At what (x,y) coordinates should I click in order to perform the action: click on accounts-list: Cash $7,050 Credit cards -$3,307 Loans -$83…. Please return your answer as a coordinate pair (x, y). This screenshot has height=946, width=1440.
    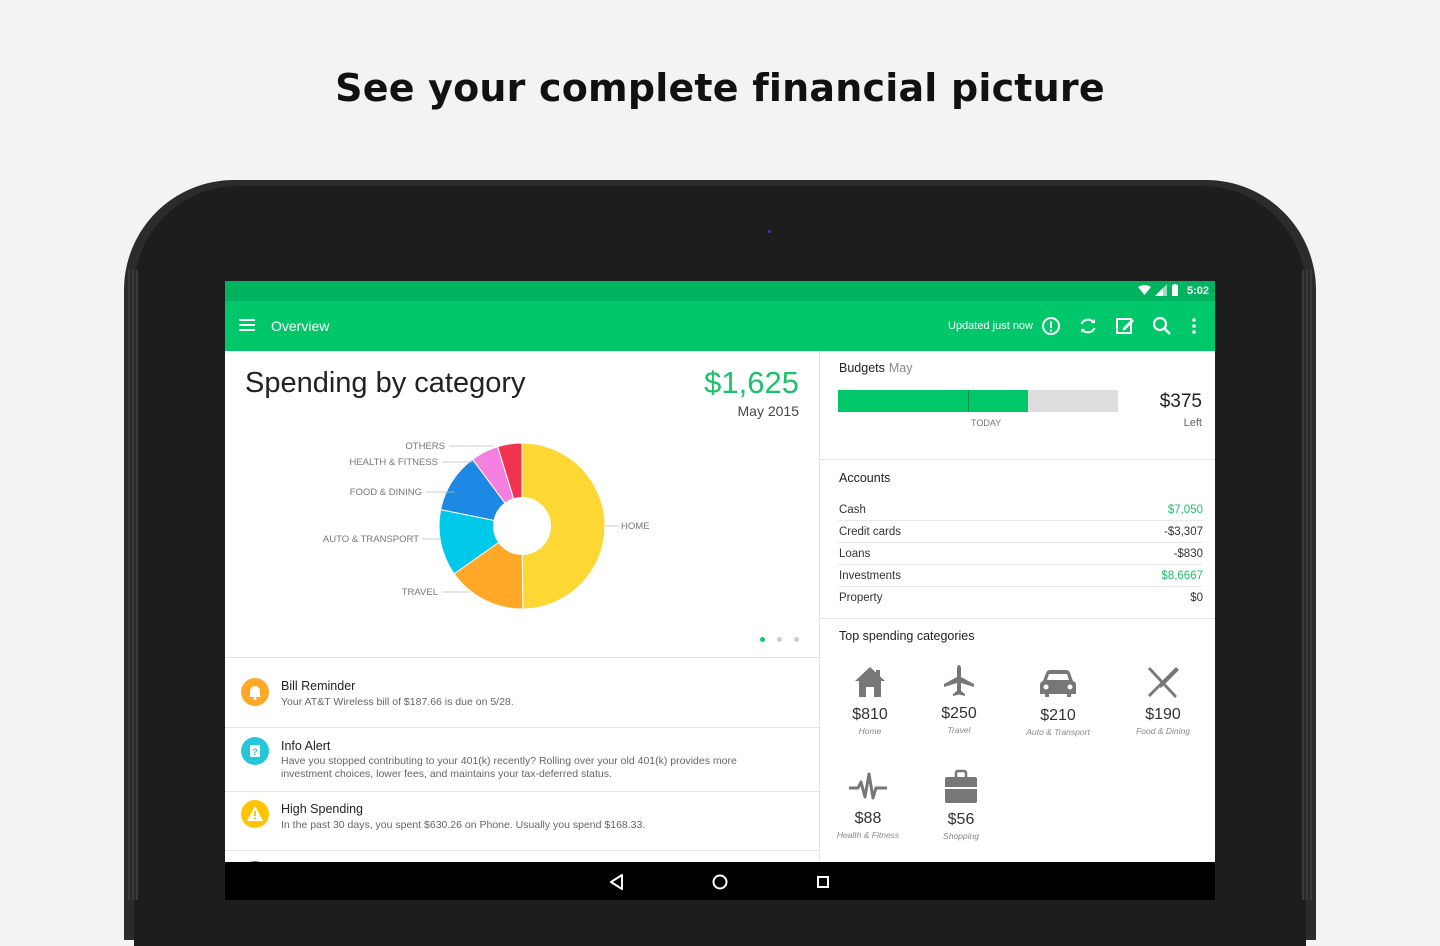
    Looking at the image, I should click on (1020, 553).